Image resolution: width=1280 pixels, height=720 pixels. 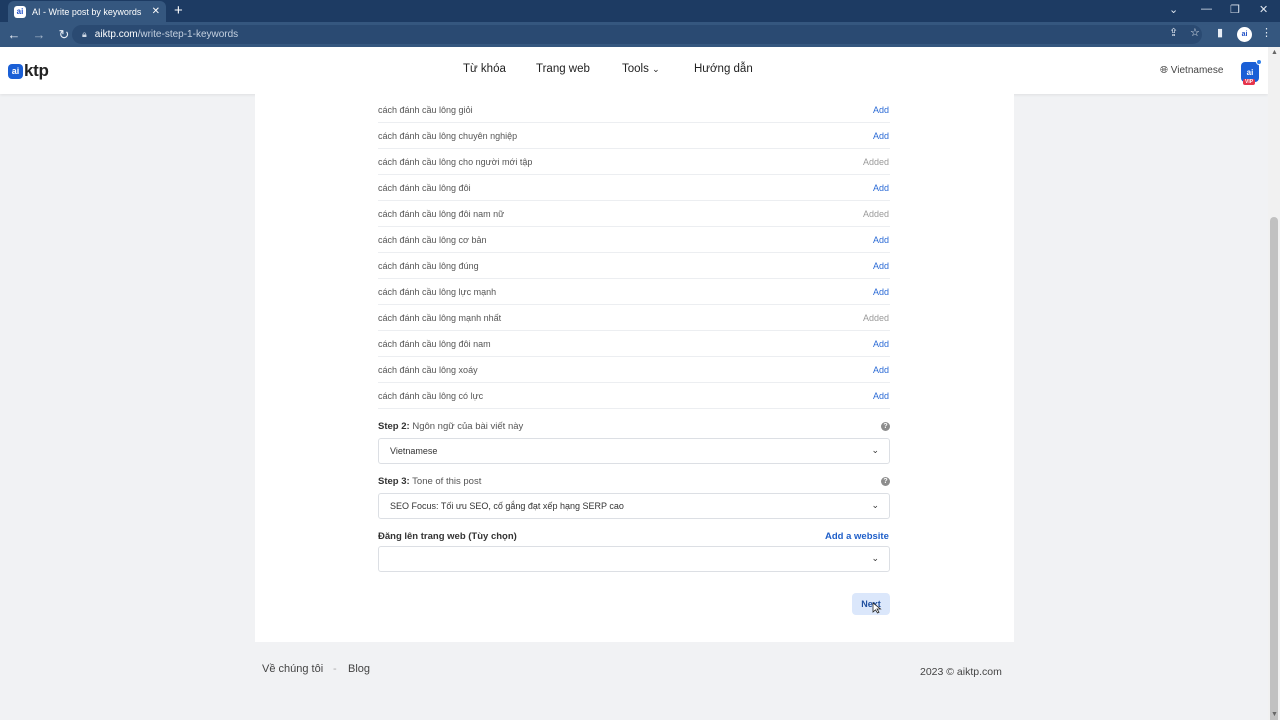 I want to click on vip-badge: VIP, so click(x=1249, y=82).